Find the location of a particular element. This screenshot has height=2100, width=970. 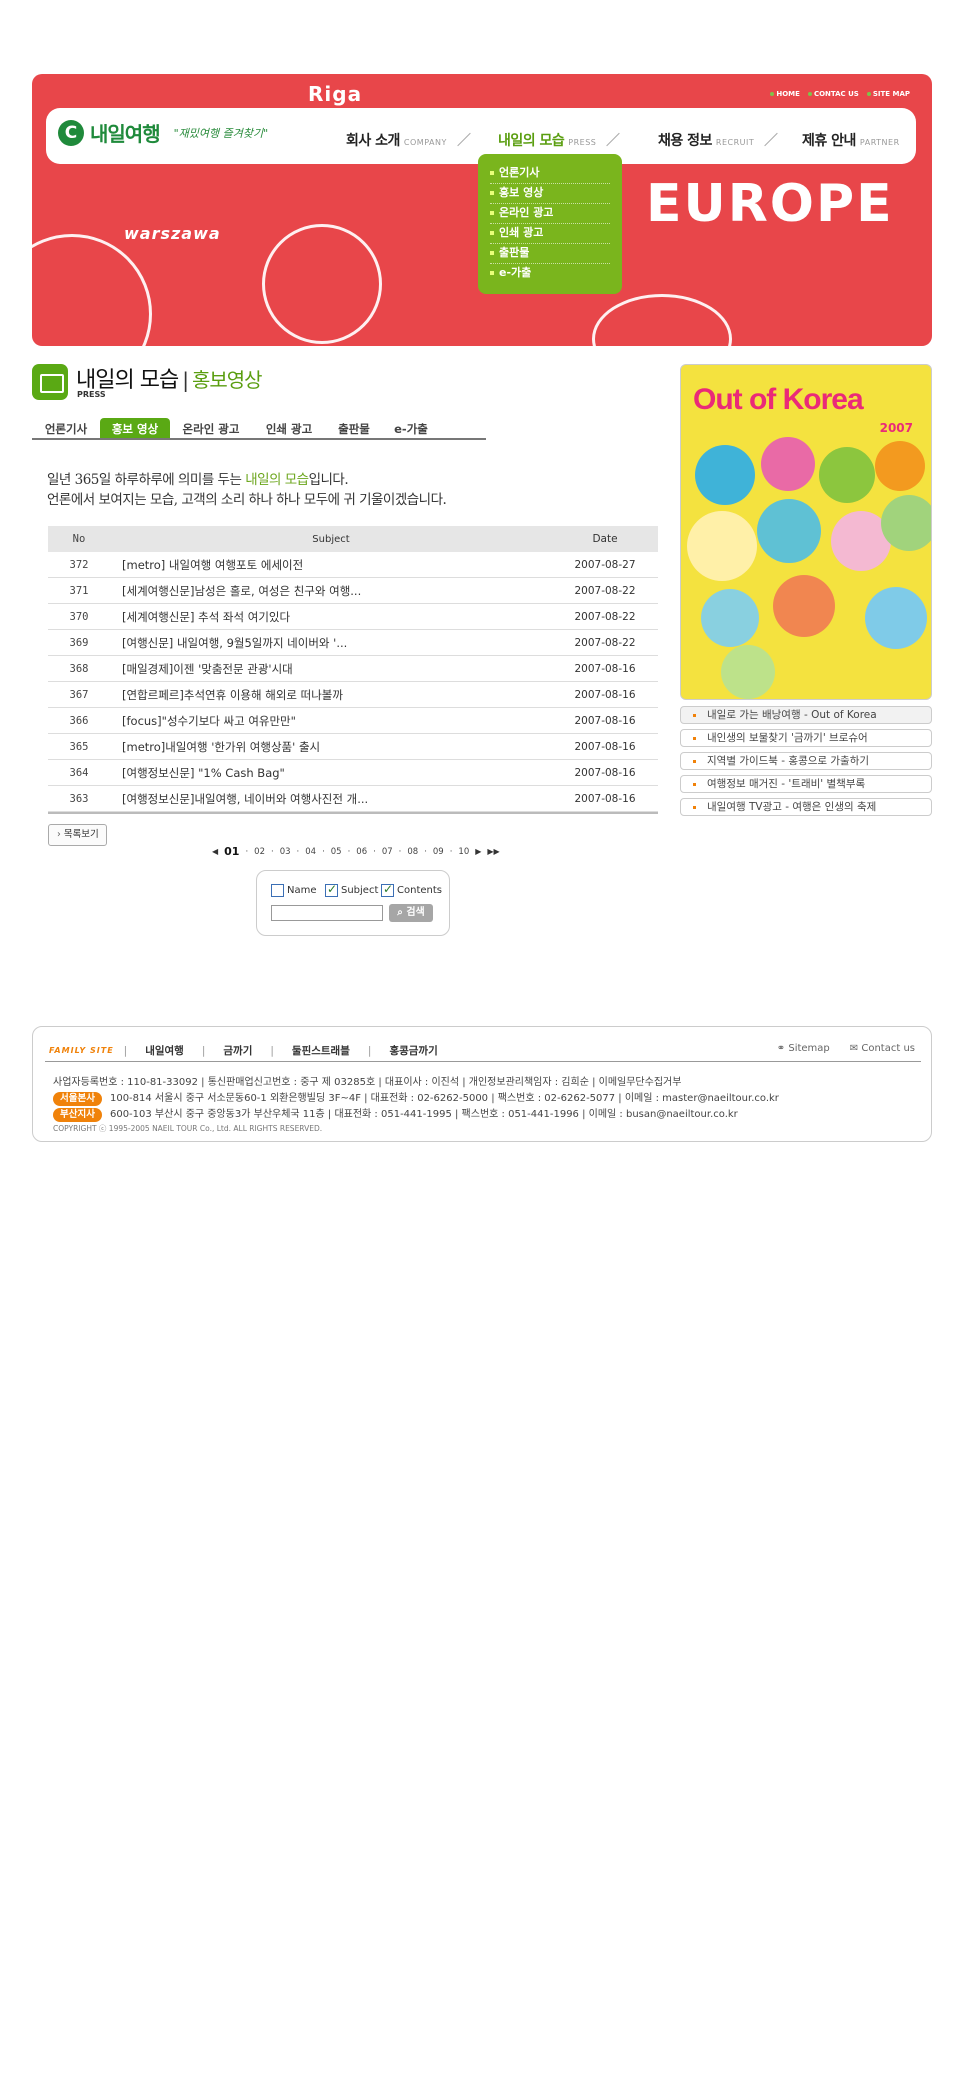

prev-page-icon: ◀ is located at coordinates (215, 851).